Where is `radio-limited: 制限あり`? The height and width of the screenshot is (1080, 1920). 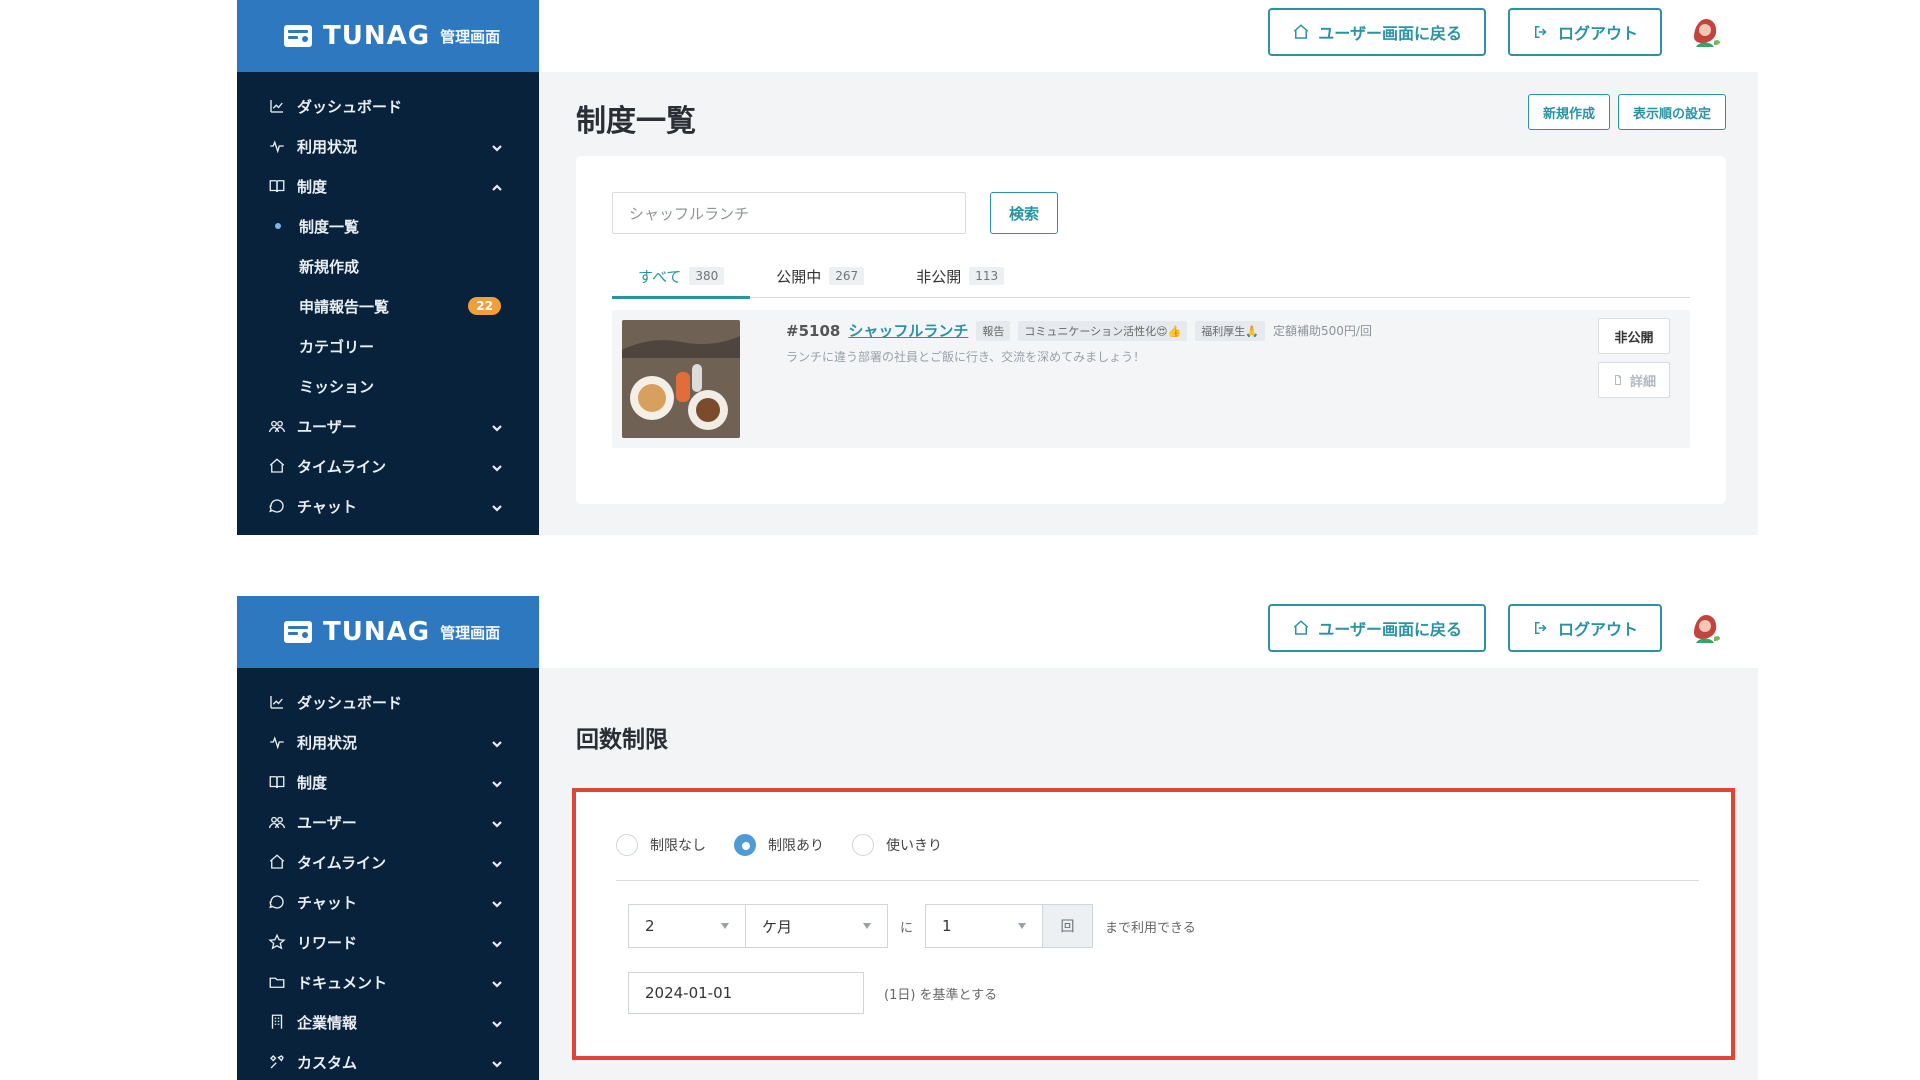
radio-limited: 制限あり is located at coordinates (779, 845).